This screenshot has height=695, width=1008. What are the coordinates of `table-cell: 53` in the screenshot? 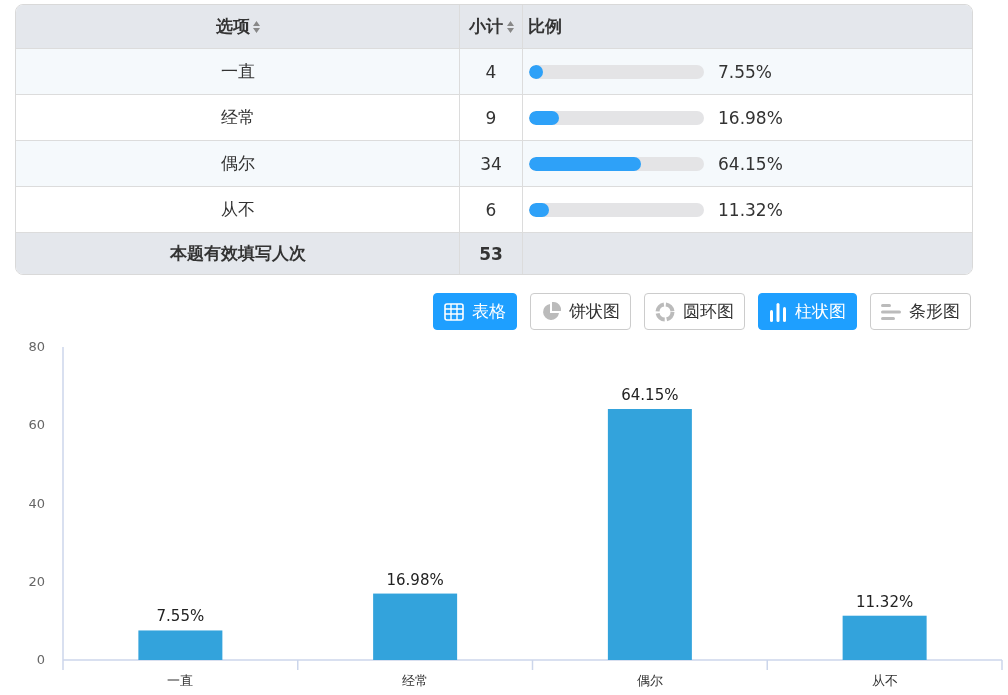 It's located at (491, 253).